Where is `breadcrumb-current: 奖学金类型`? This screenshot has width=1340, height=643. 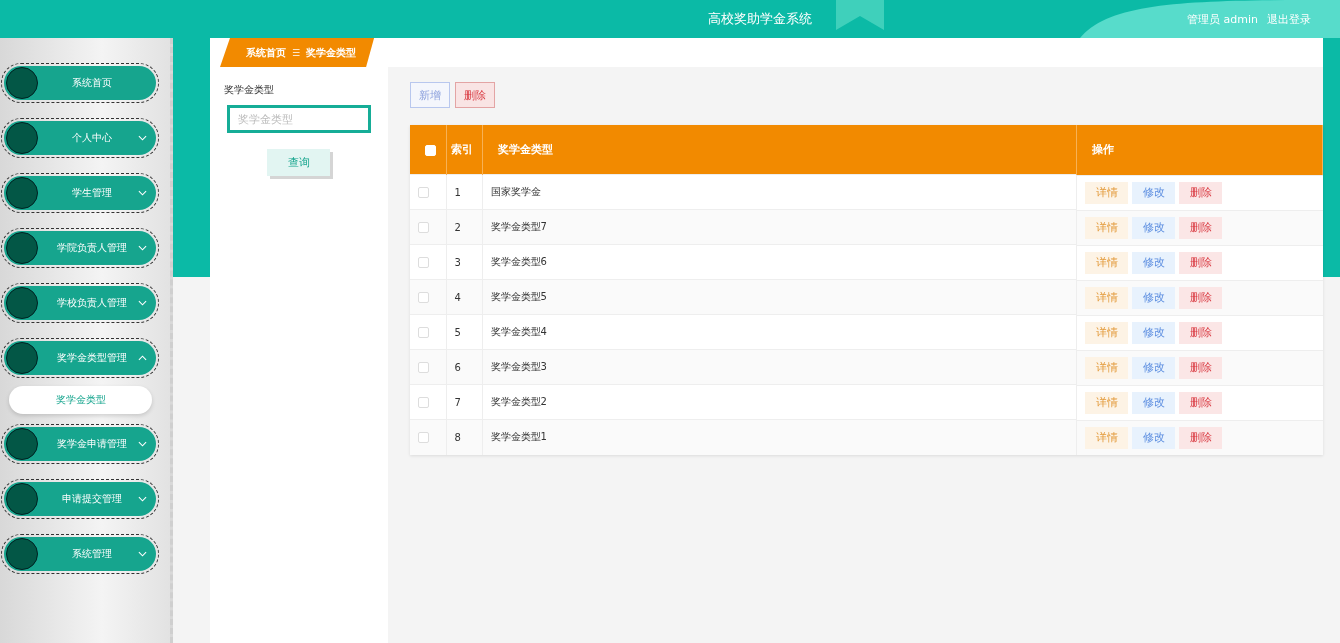
breadcrumb-current: 奖学金类型 is located at coordinates (331, 52).